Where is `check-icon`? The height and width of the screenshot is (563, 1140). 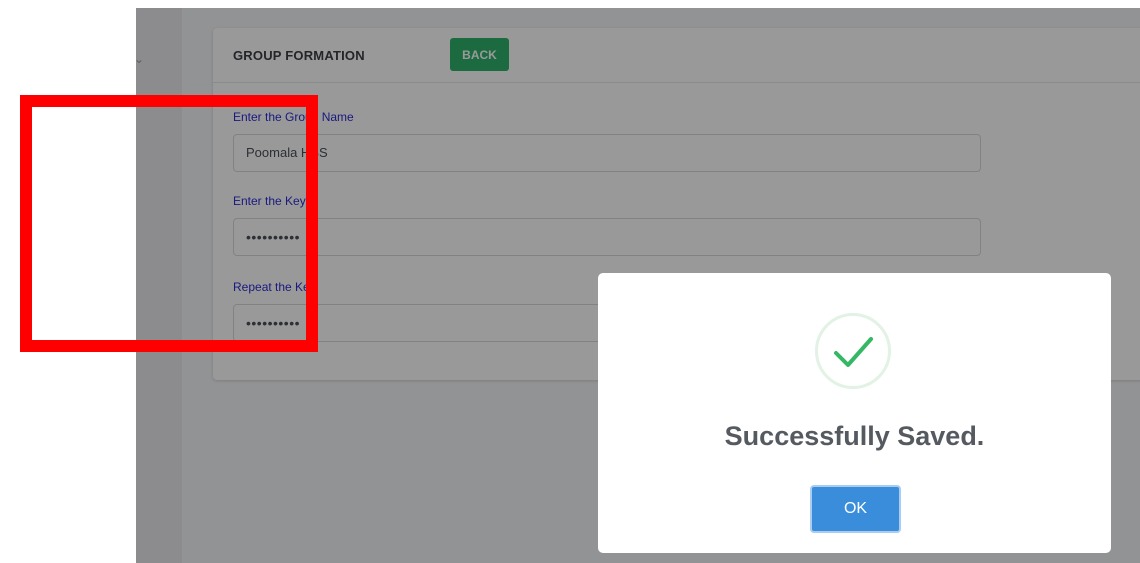 check-icon is located at coordinates (853, 351).